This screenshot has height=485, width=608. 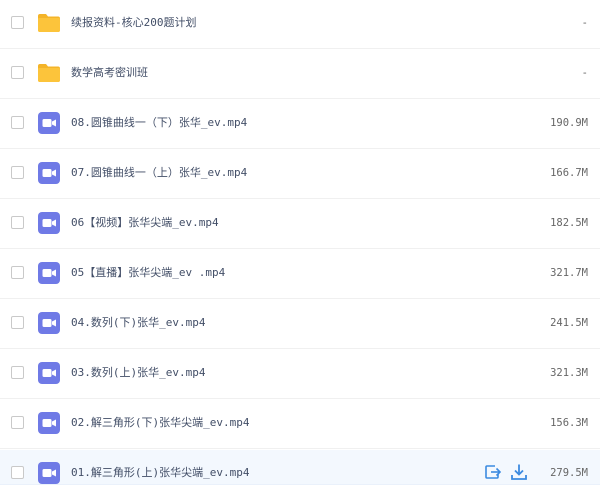 What do you see at coordinates (300, 467) in the screenshot?
I see `file-row-video: 01.解三角形(上)张华尖端_ev.mp4 279.5M` at bounding box center [300, 467].